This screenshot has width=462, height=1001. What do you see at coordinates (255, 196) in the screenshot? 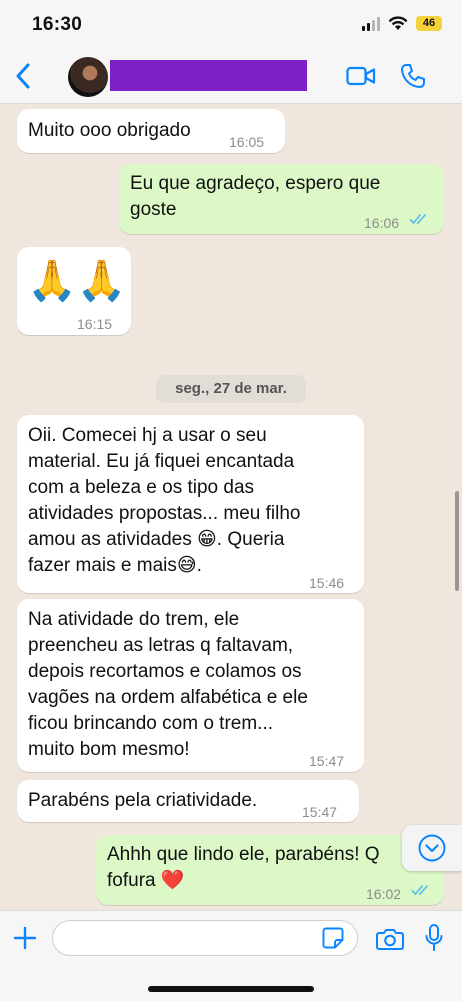
I see `message-text: Eu que agradeço, espero que goste` at bounding box center [255, 196].